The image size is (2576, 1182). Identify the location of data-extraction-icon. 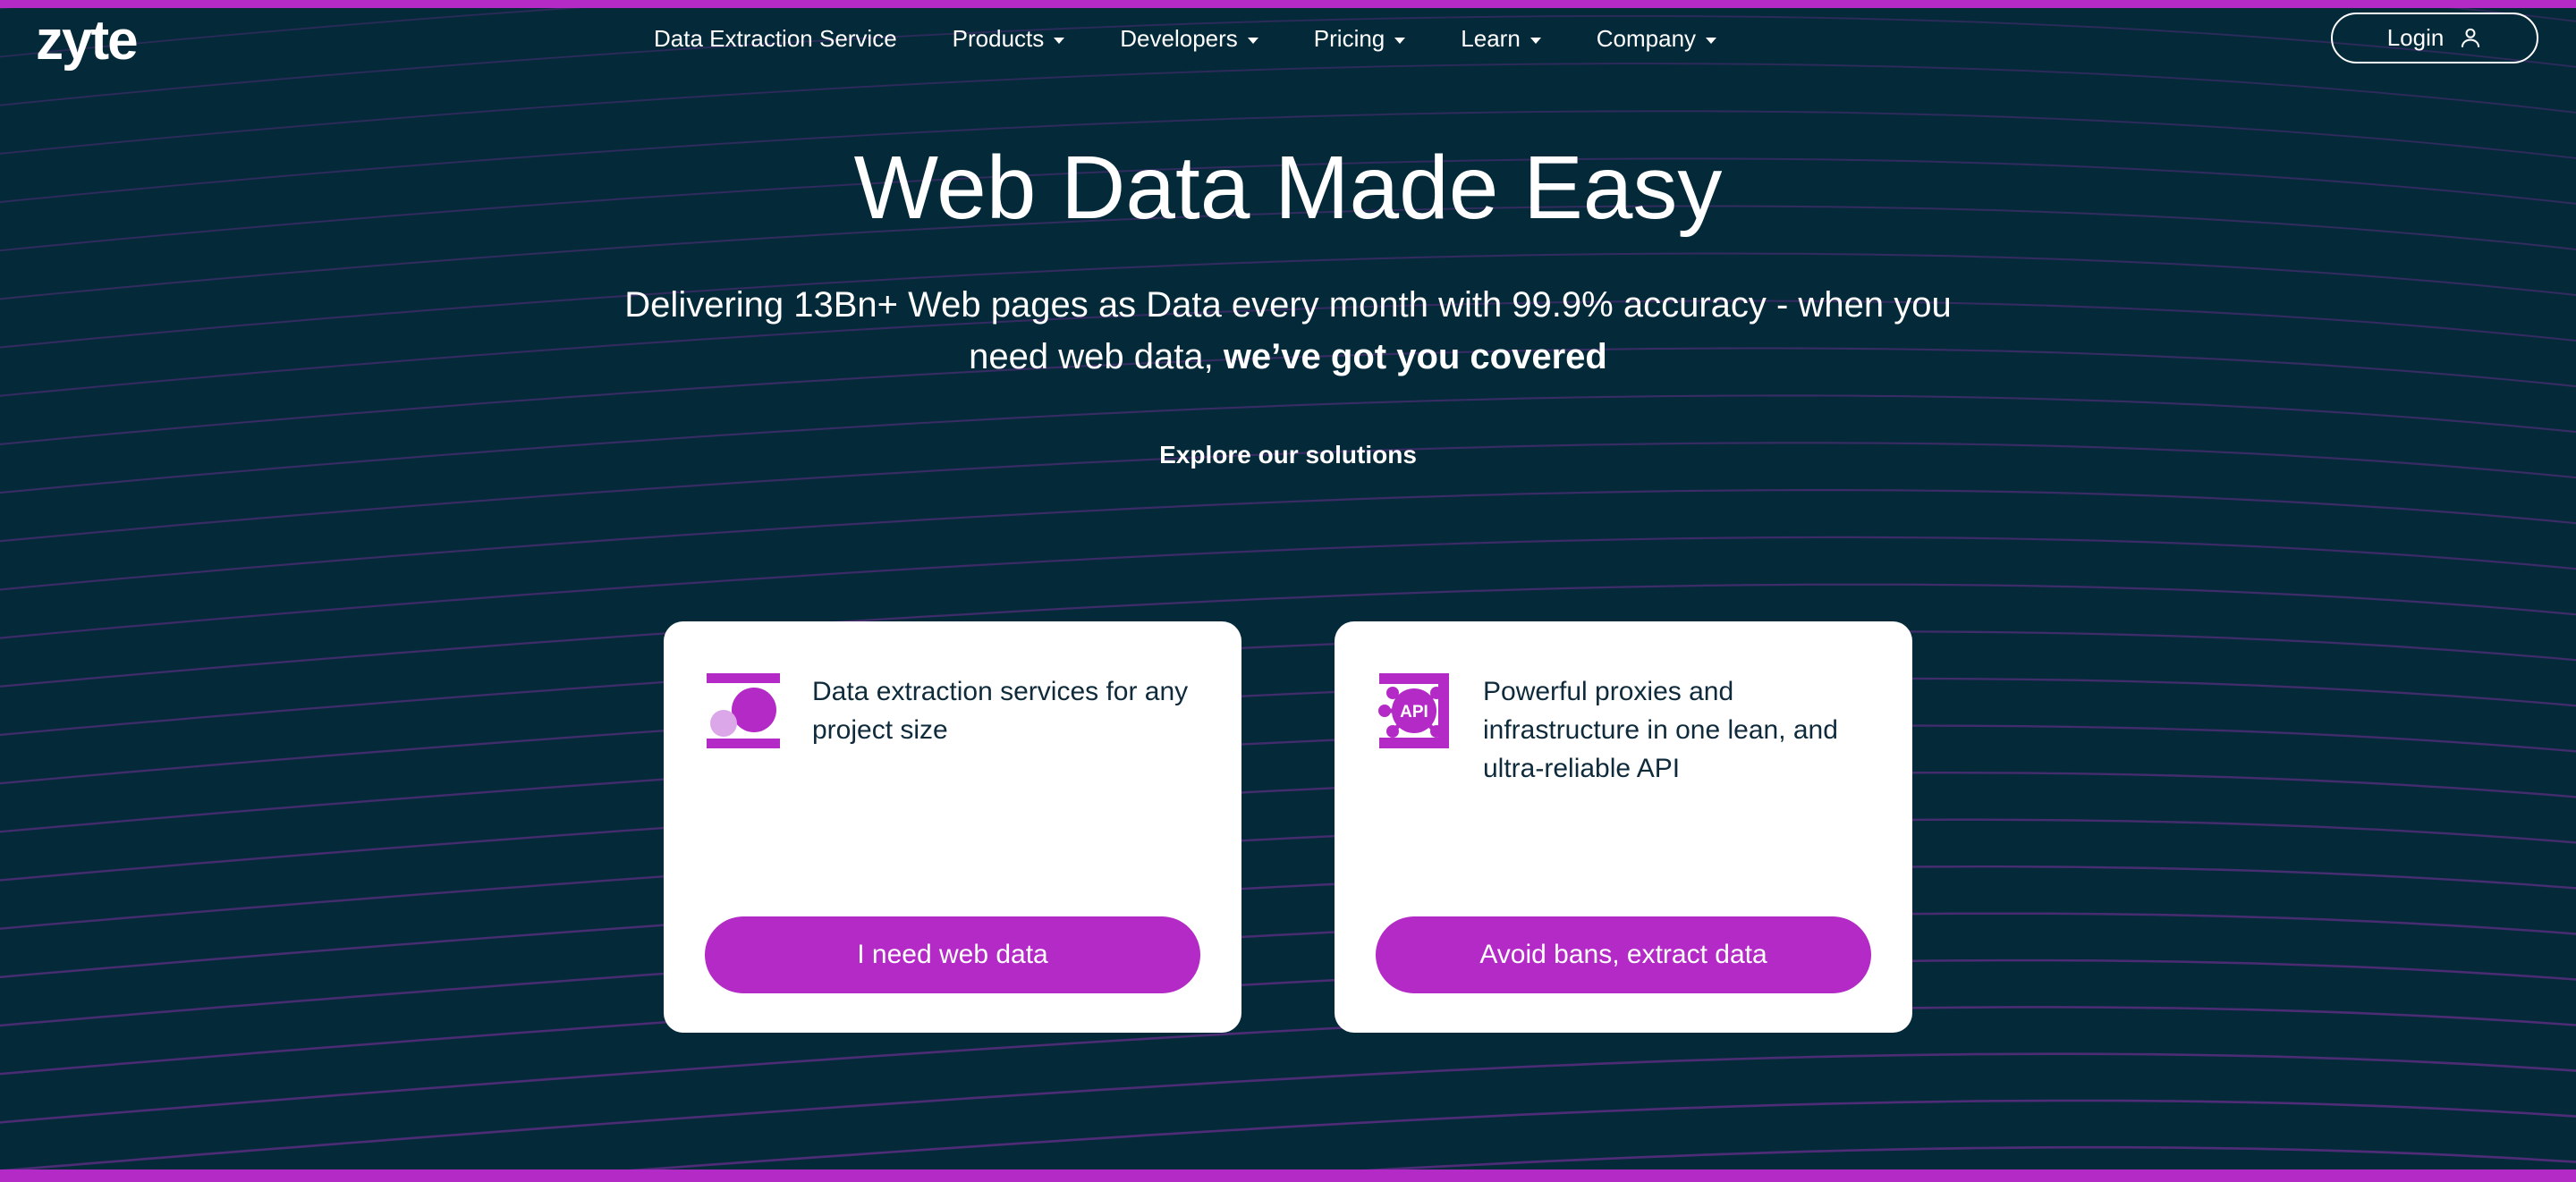
(743, 710).